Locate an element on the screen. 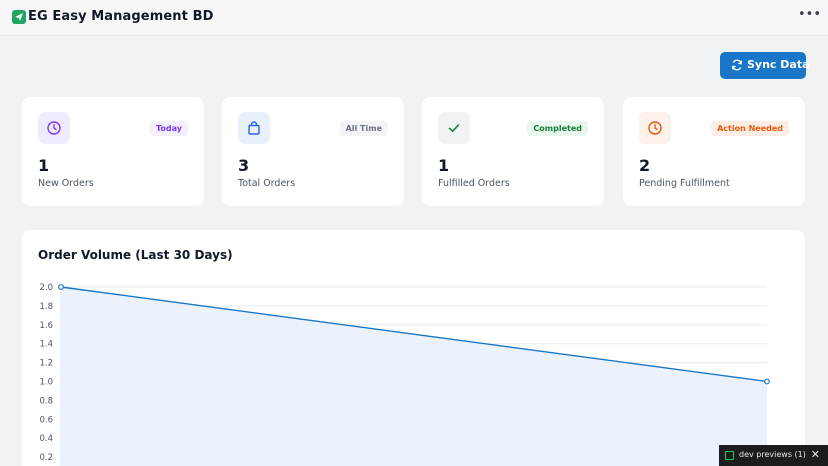 The image size is (828, 466). stat-card-pending-fulfillment: Action Needed 2 Pending Fulfillment is located at coordinates (714, 151).